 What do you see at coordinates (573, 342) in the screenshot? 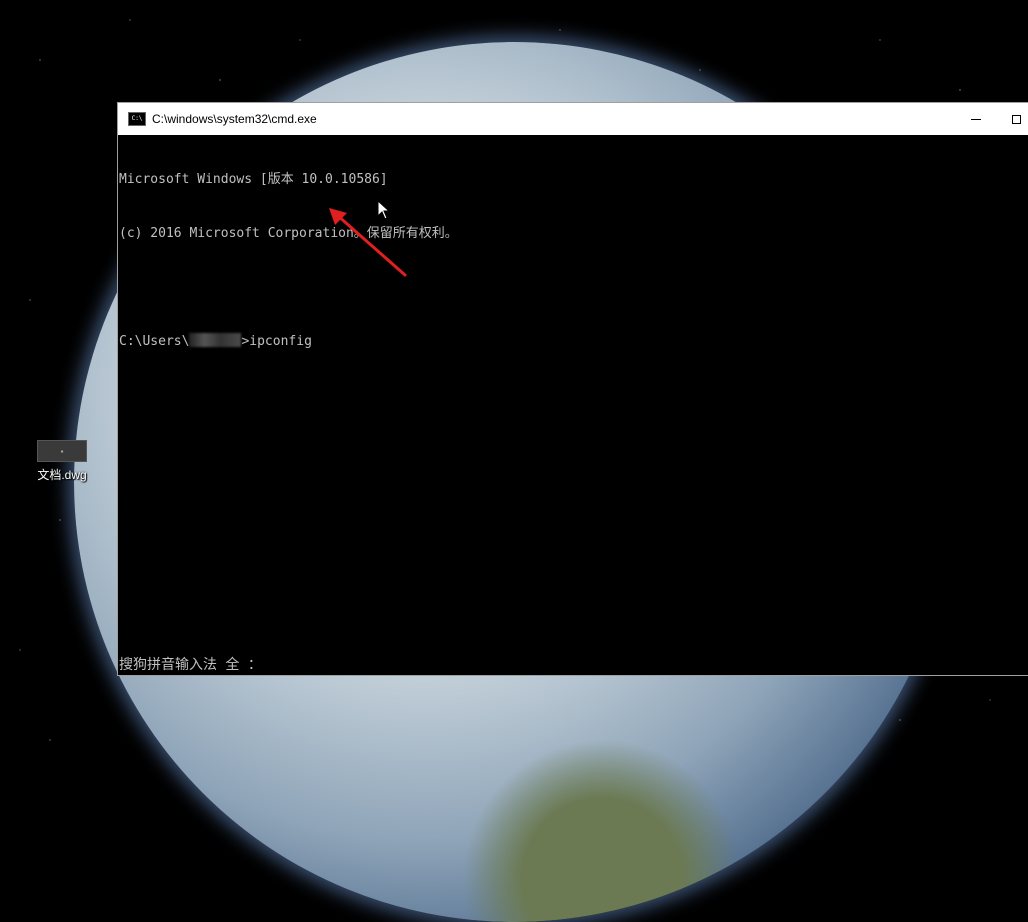
I see `command-prompt-line: C:\Users\ >ipconfig` at bounding box center [573, 342].